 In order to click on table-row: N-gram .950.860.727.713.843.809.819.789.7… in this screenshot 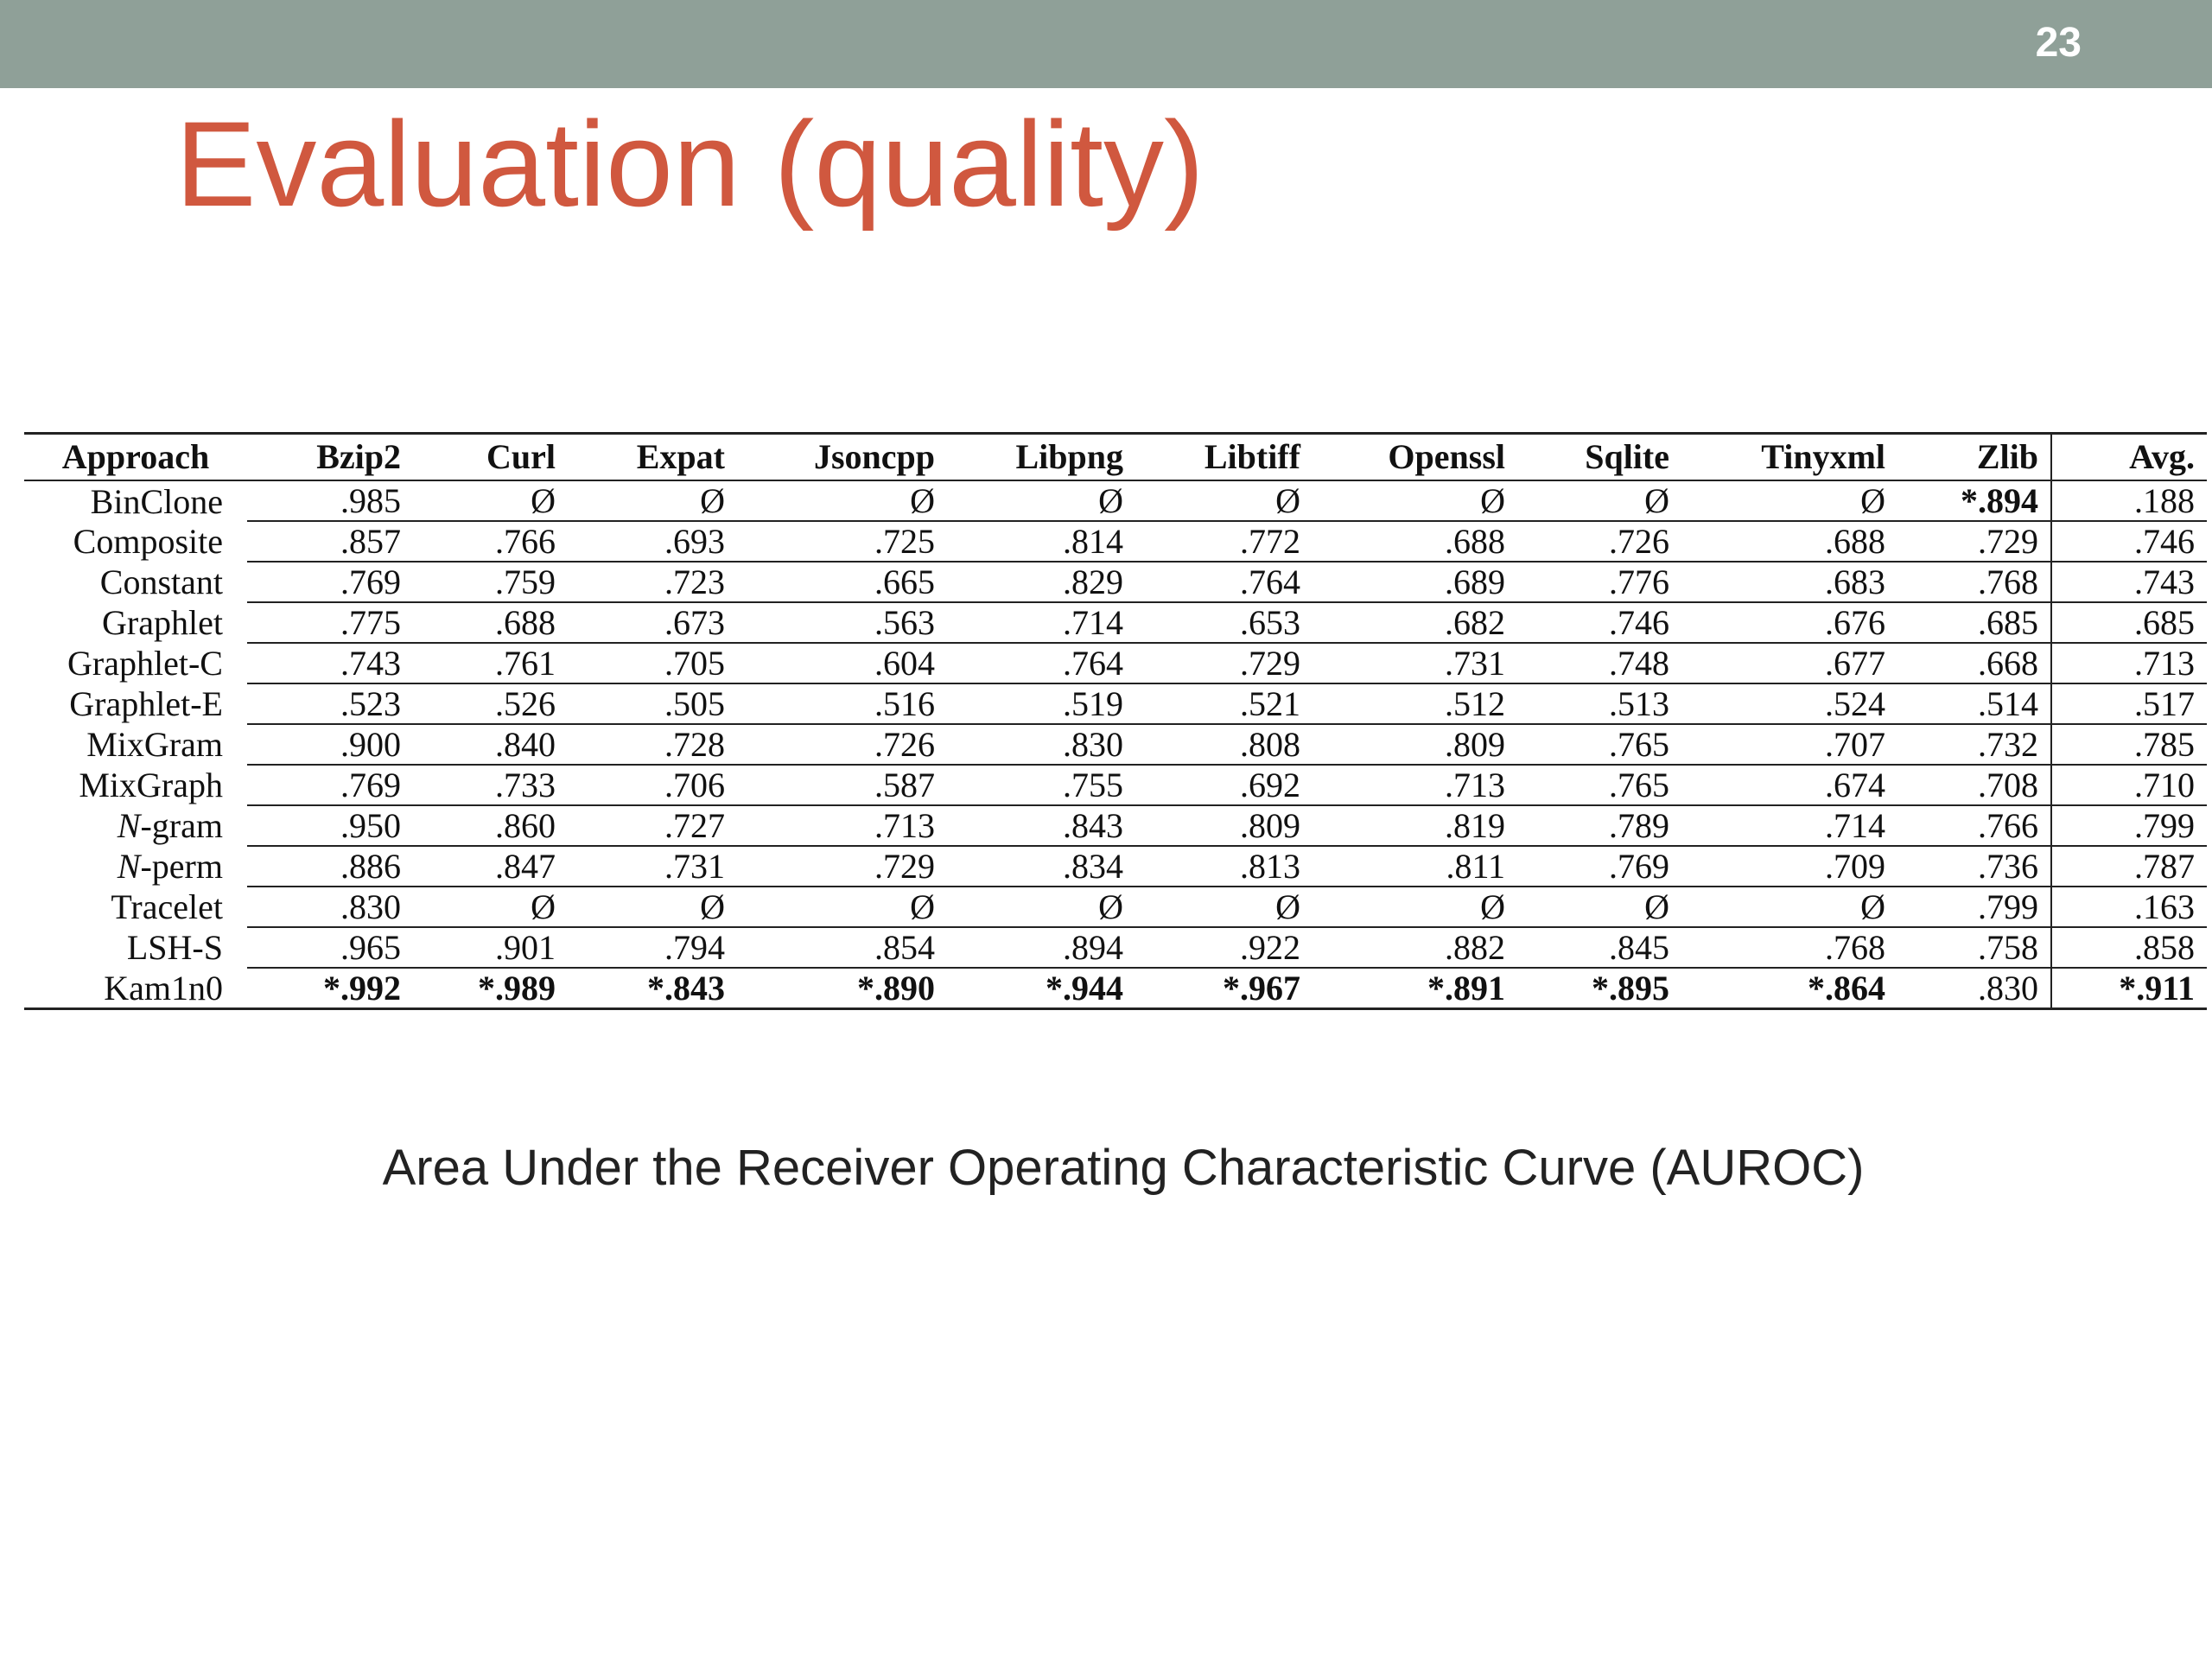, I will do `click(1115, 826)`.